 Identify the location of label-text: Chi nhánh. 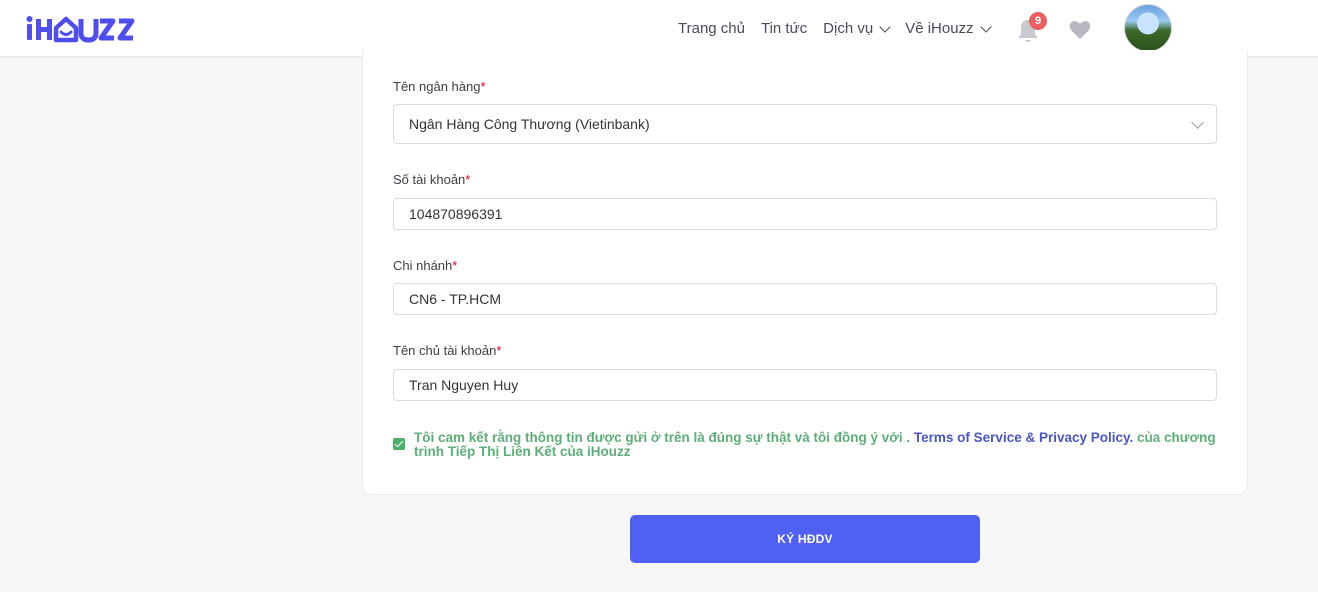
(423, 265).